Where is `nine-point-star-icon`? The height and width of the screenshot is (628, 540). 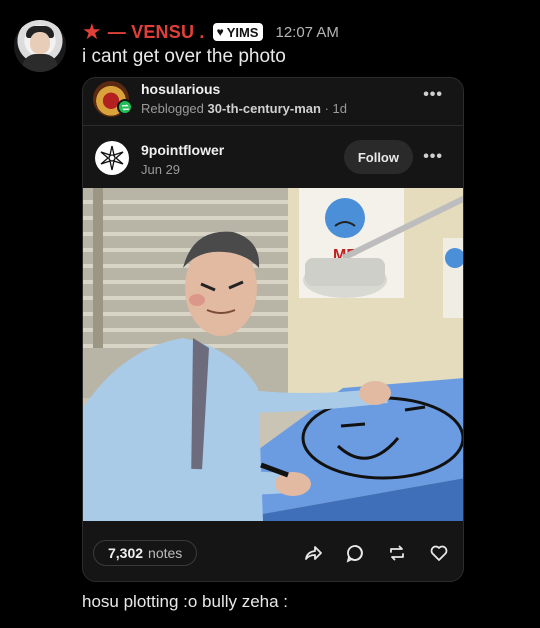
nine-point-star-icon is located at coordinates (112, 158).